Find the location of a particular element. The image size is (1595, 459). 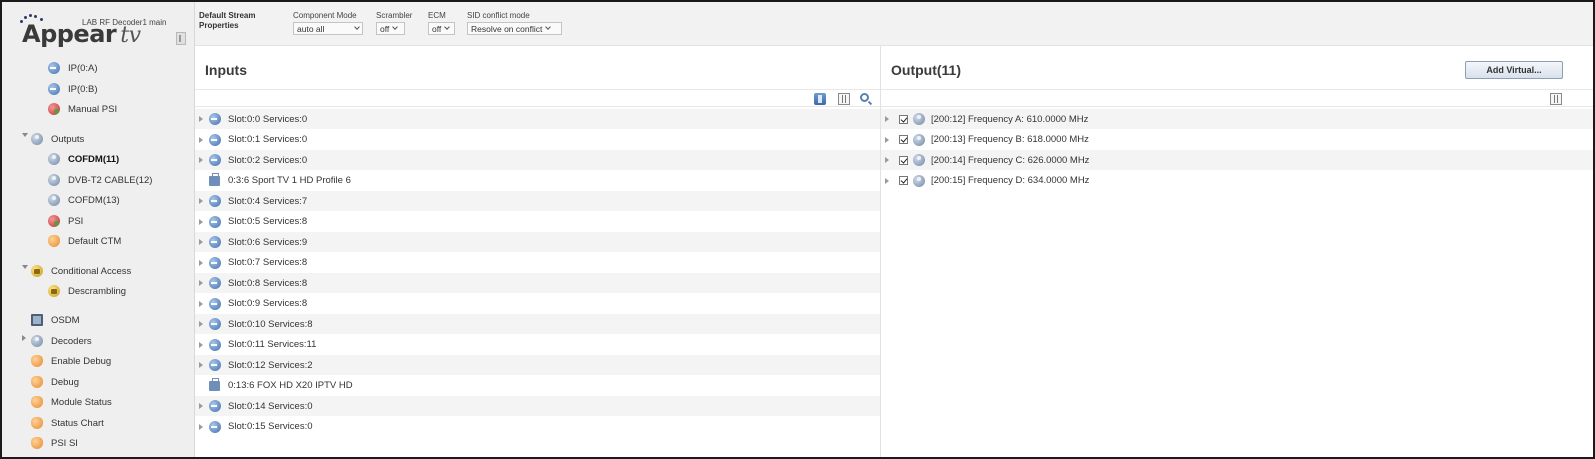

sidebar-item-cofdm-11: COFDM(11) is located at coordinates (83, 159).